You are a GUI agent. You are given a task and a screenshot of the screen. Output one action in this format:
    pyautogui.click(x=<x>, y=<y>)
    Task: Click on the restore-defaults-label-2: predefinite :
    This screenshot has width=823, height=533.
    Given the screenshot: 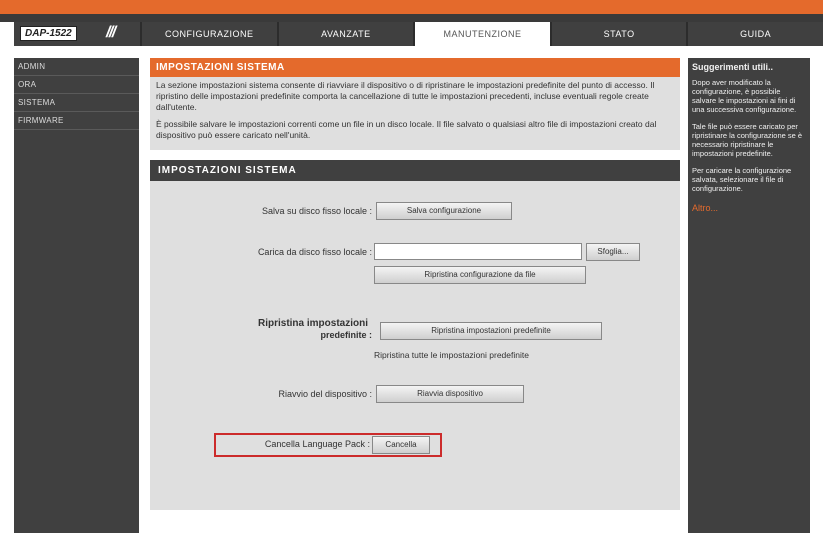 What is the action you would take?
    pyautogui.click(x=346, y=335)
    